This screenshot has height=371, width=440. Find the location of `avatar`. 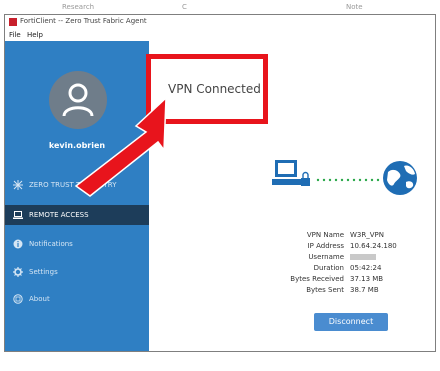

avatar is located at coordinates (78, 100).